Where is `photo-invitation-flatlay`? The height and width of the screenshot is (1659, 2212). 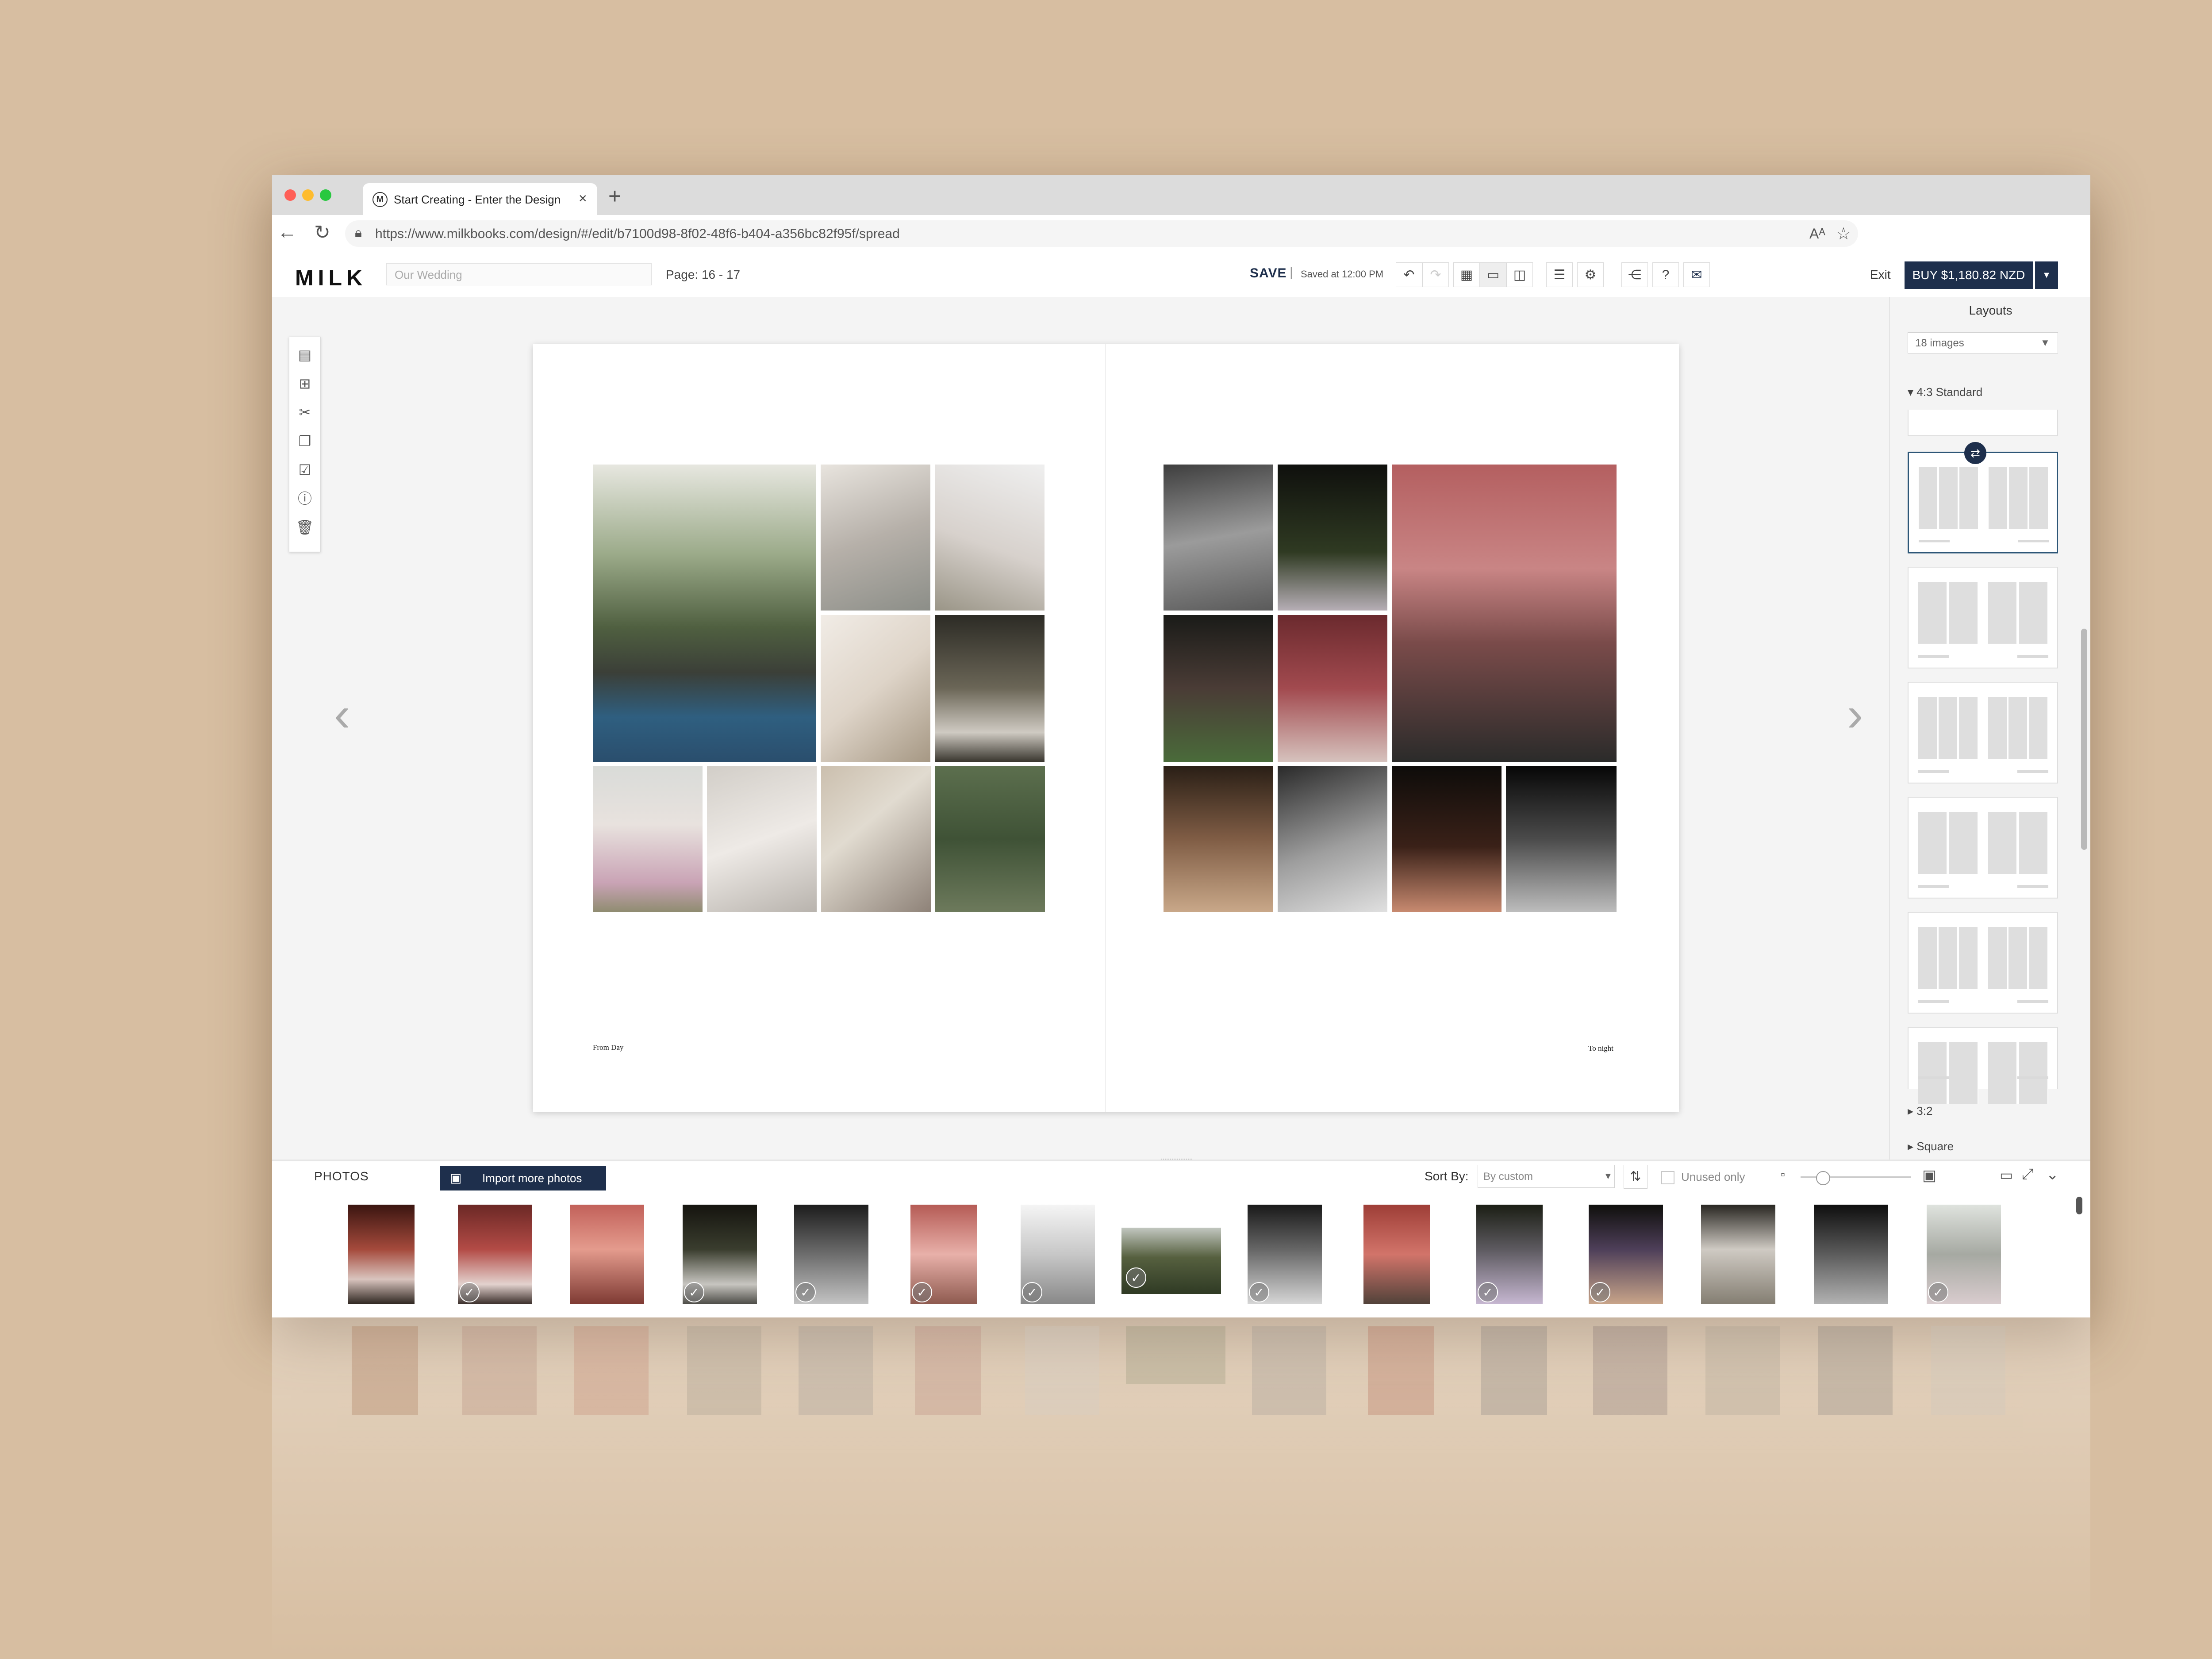
photo-invitation-flatlay is located at coordinates (876, 839).